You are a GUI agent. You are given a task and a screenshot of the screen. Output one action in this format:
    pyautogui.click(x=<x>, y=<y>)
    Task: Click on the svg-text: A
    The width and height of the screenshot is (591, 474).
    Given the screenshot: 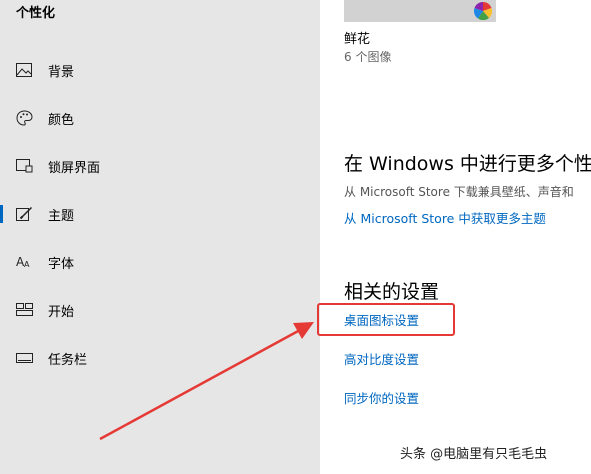 What is the action you would take?
    pyautogui.click(x=27, y=264)
    